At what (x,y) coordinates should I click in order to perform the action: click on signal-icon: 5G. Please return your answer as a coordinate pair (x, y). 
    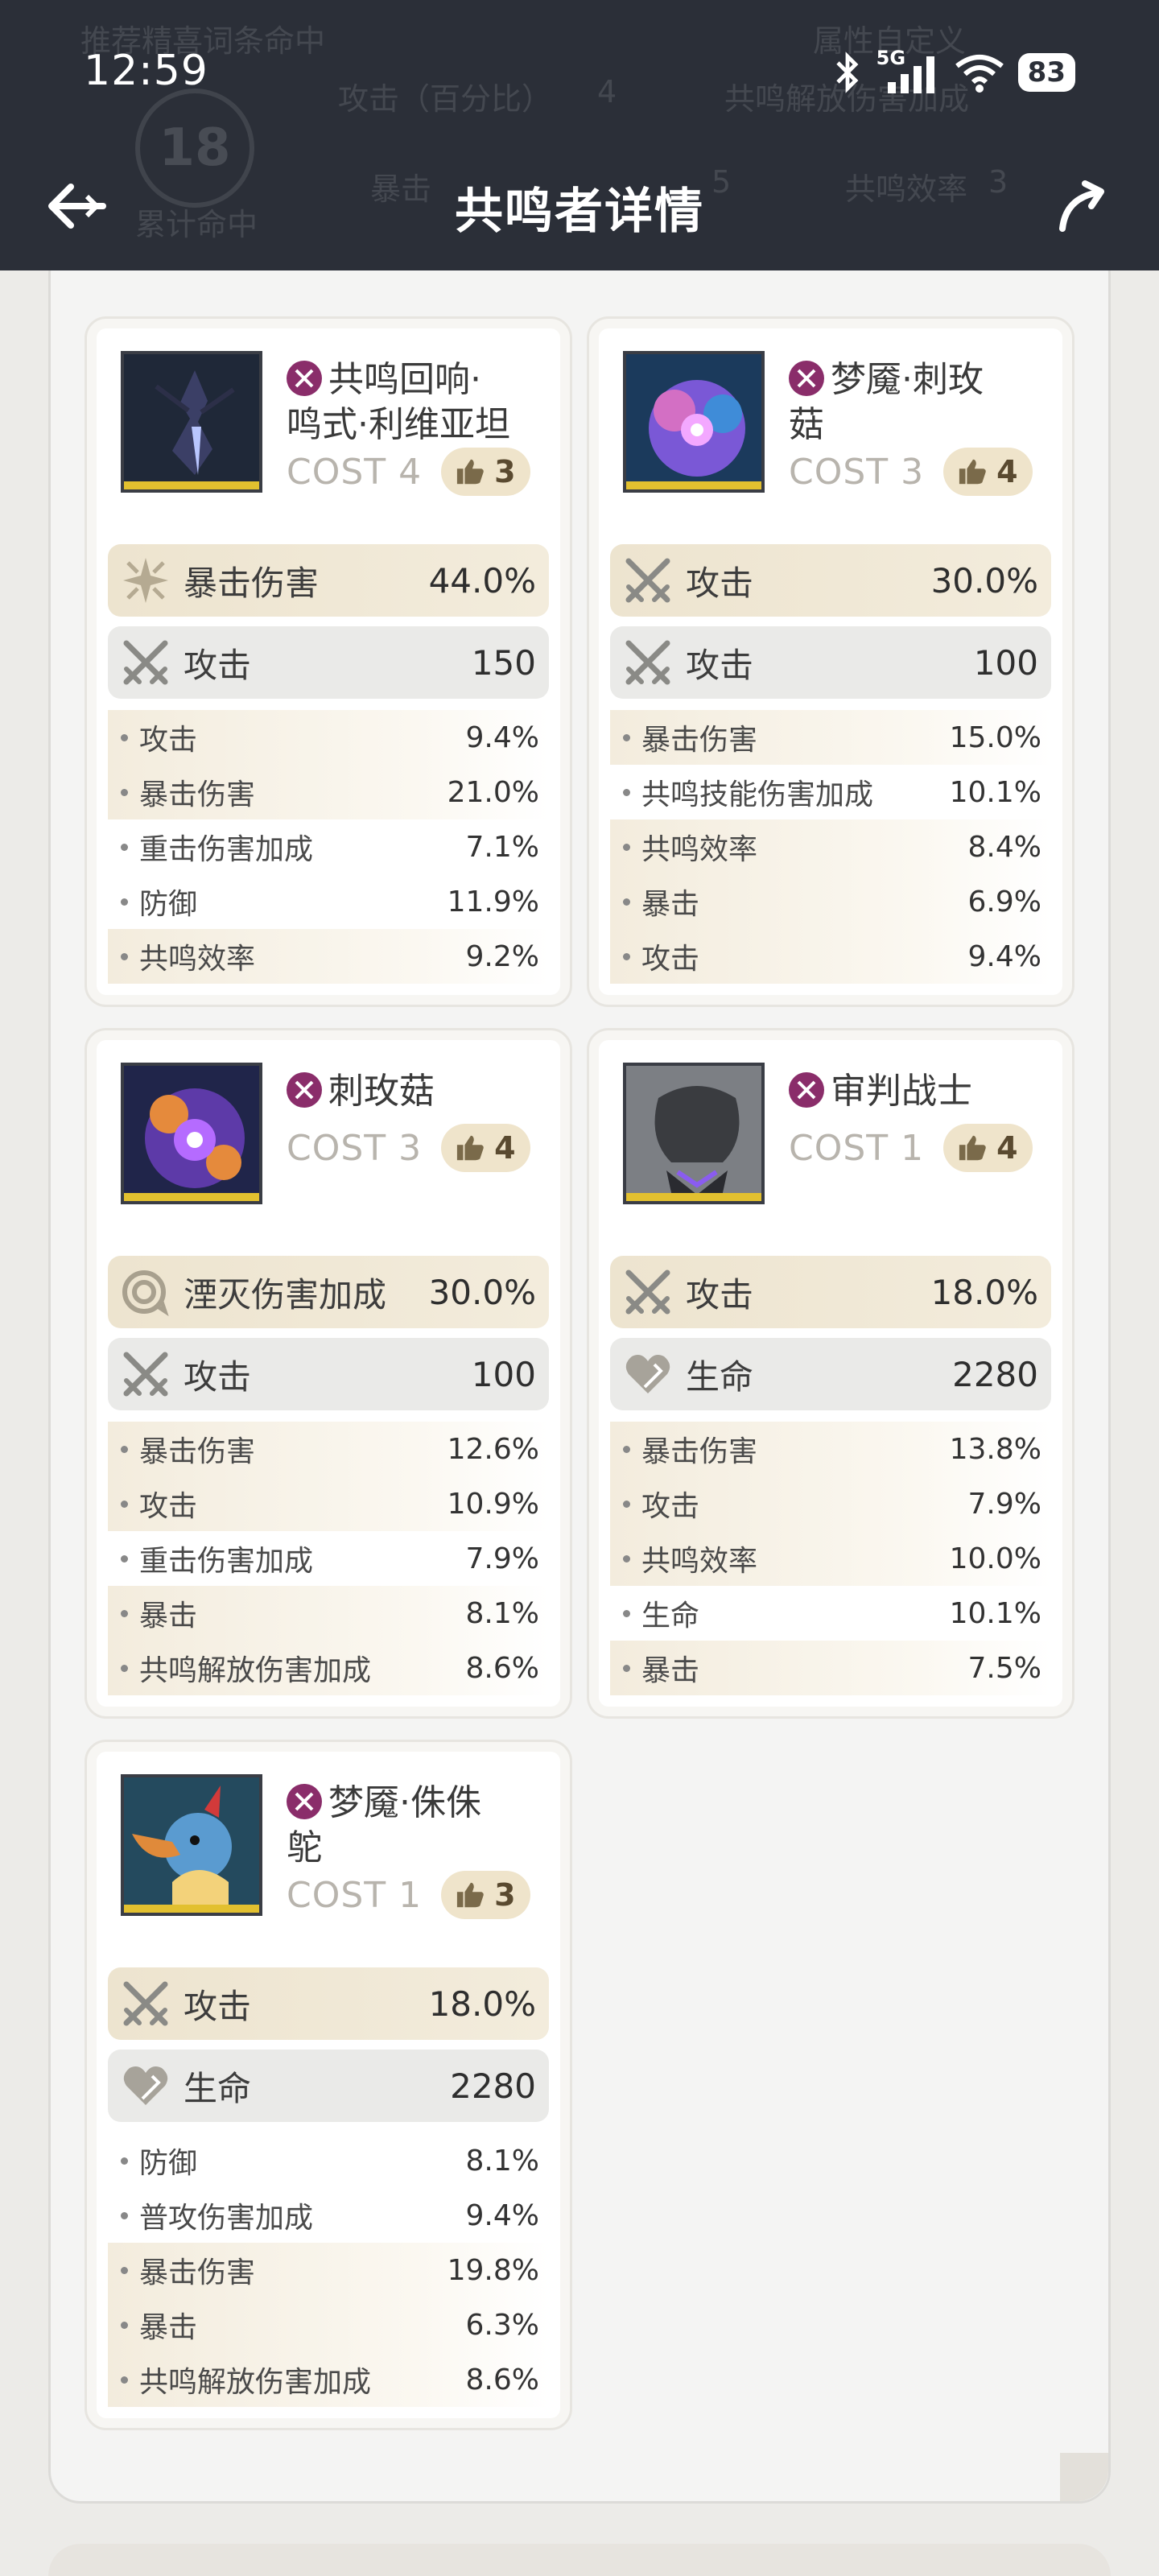
    Looking at the image, I should click on (908, 70).